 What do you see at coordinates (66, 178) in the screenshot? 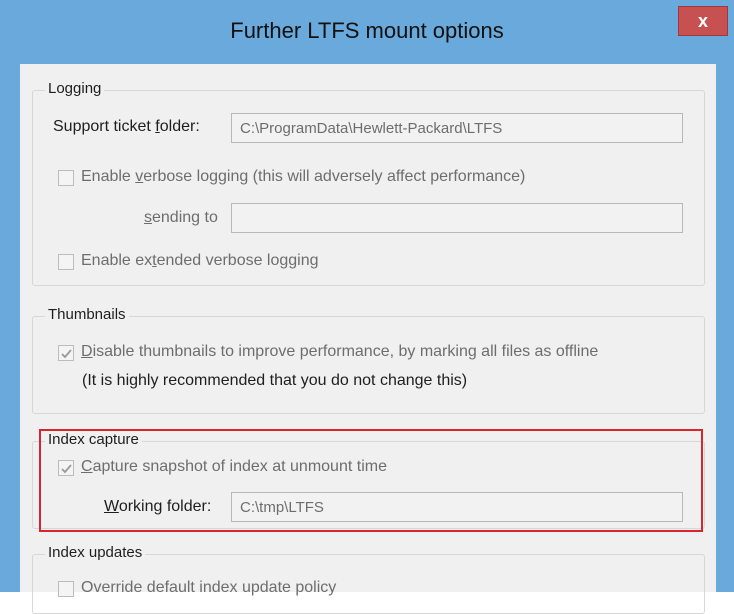
I see `verbose-logging-checkbox` at bounding box center [66, 178].